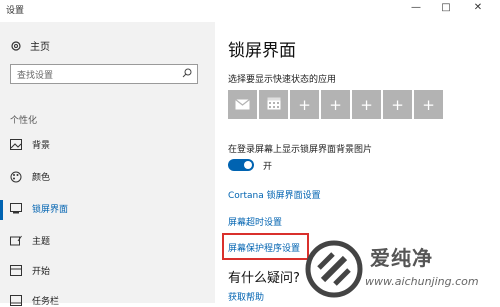 This screenshot has width=500, height=307. Describe the element at coordinates (16, 241) in the screenshot. I see `theme-icon` at that location.